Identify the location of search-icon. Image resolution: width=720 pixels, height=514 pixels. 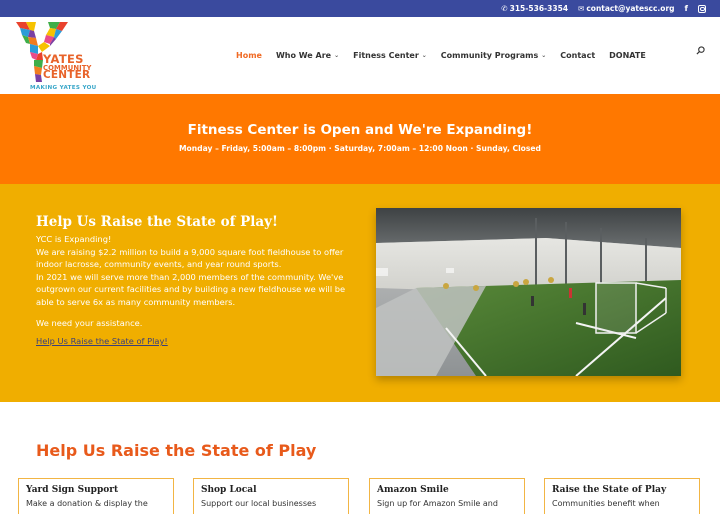
(700, 50).